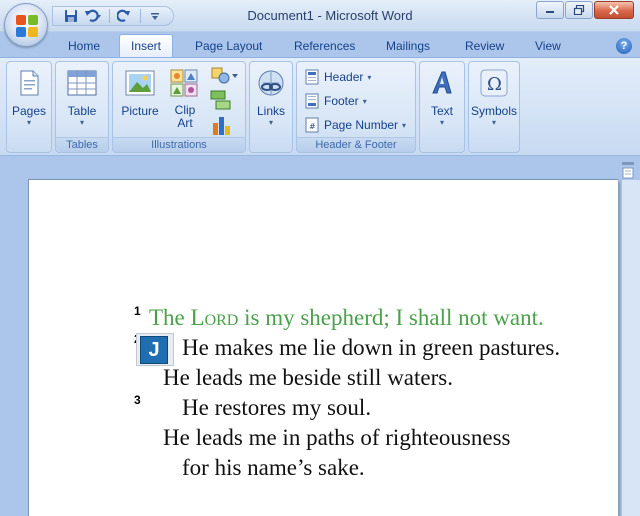  Describe the element at coordinates (312, 77) in the screenshot. I see `header-icon` at that location.